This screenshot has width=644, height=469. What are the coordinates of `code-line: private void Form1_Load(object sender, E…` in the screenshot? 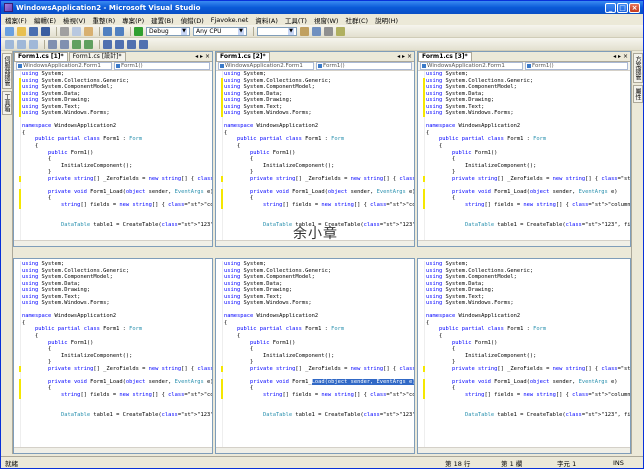 It's located at (534, 381).